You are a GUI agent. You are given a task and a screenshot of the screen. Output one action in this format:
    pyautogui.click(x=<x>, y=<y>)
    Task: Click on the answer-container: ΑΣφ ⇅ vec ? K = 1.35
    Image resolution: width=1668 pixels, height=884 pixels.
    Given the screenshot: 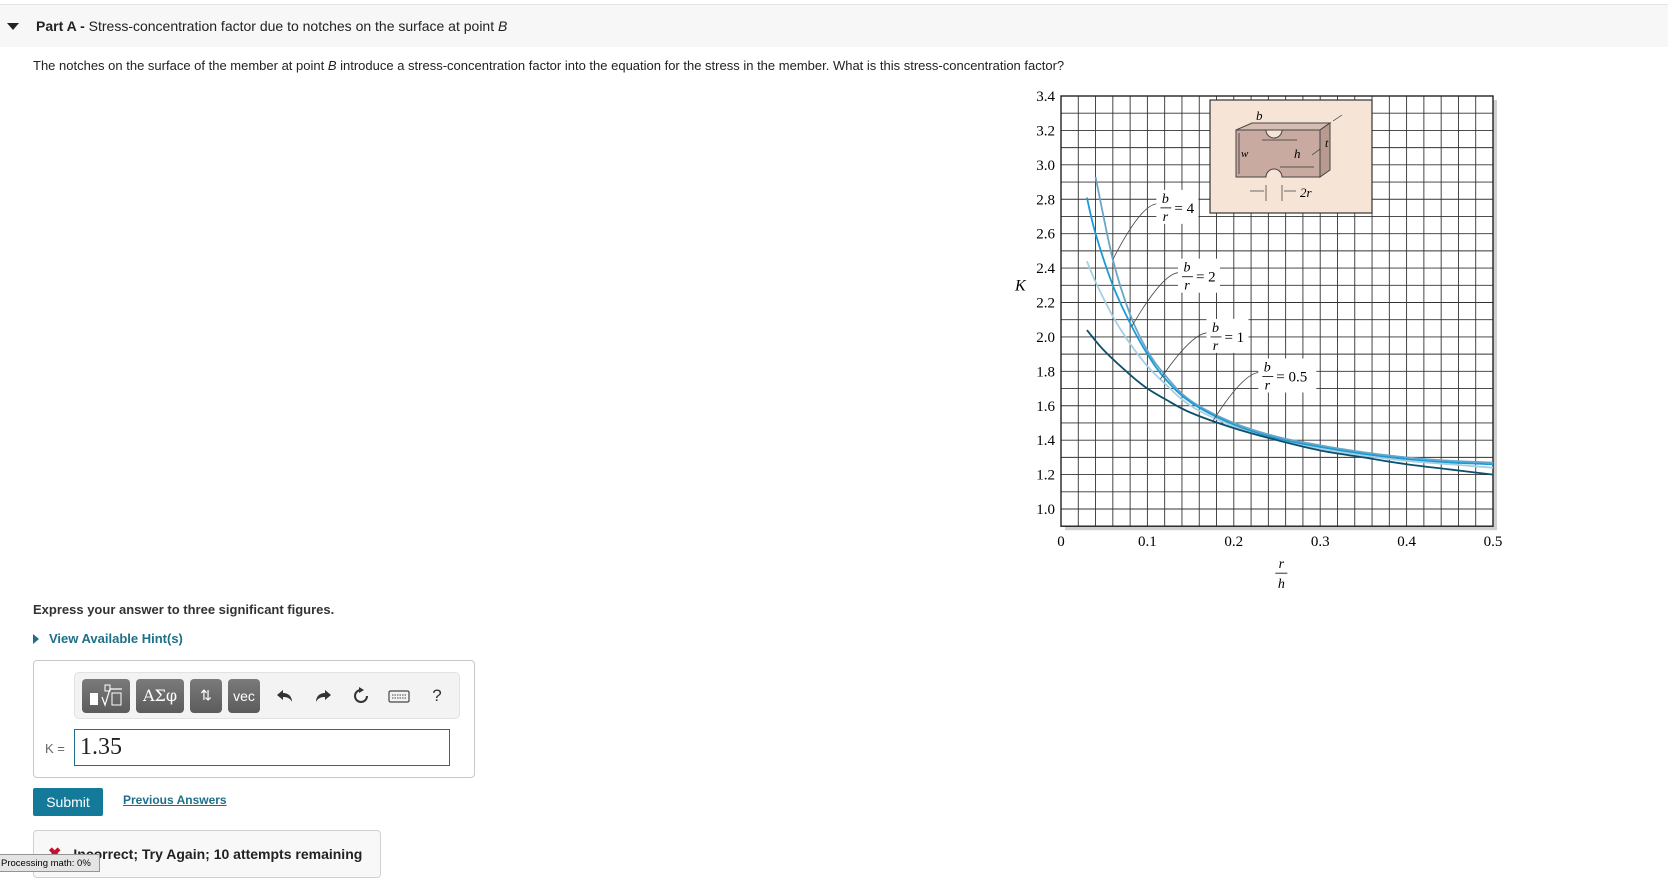 What is the action you would take?
    pyautogui.click(x=254, y=719)
    